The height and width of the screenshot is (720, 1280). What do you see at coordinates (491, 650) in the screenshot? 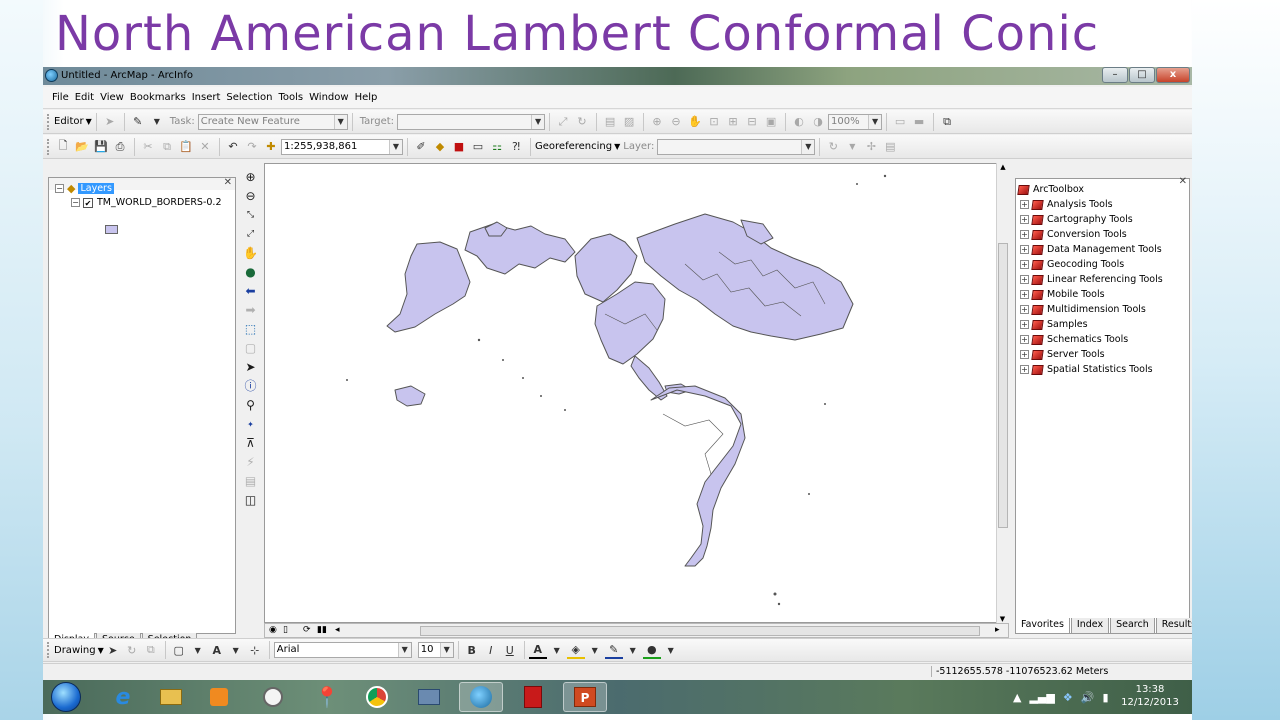
I see `italic-button: I` at bounding box center [491, 650].